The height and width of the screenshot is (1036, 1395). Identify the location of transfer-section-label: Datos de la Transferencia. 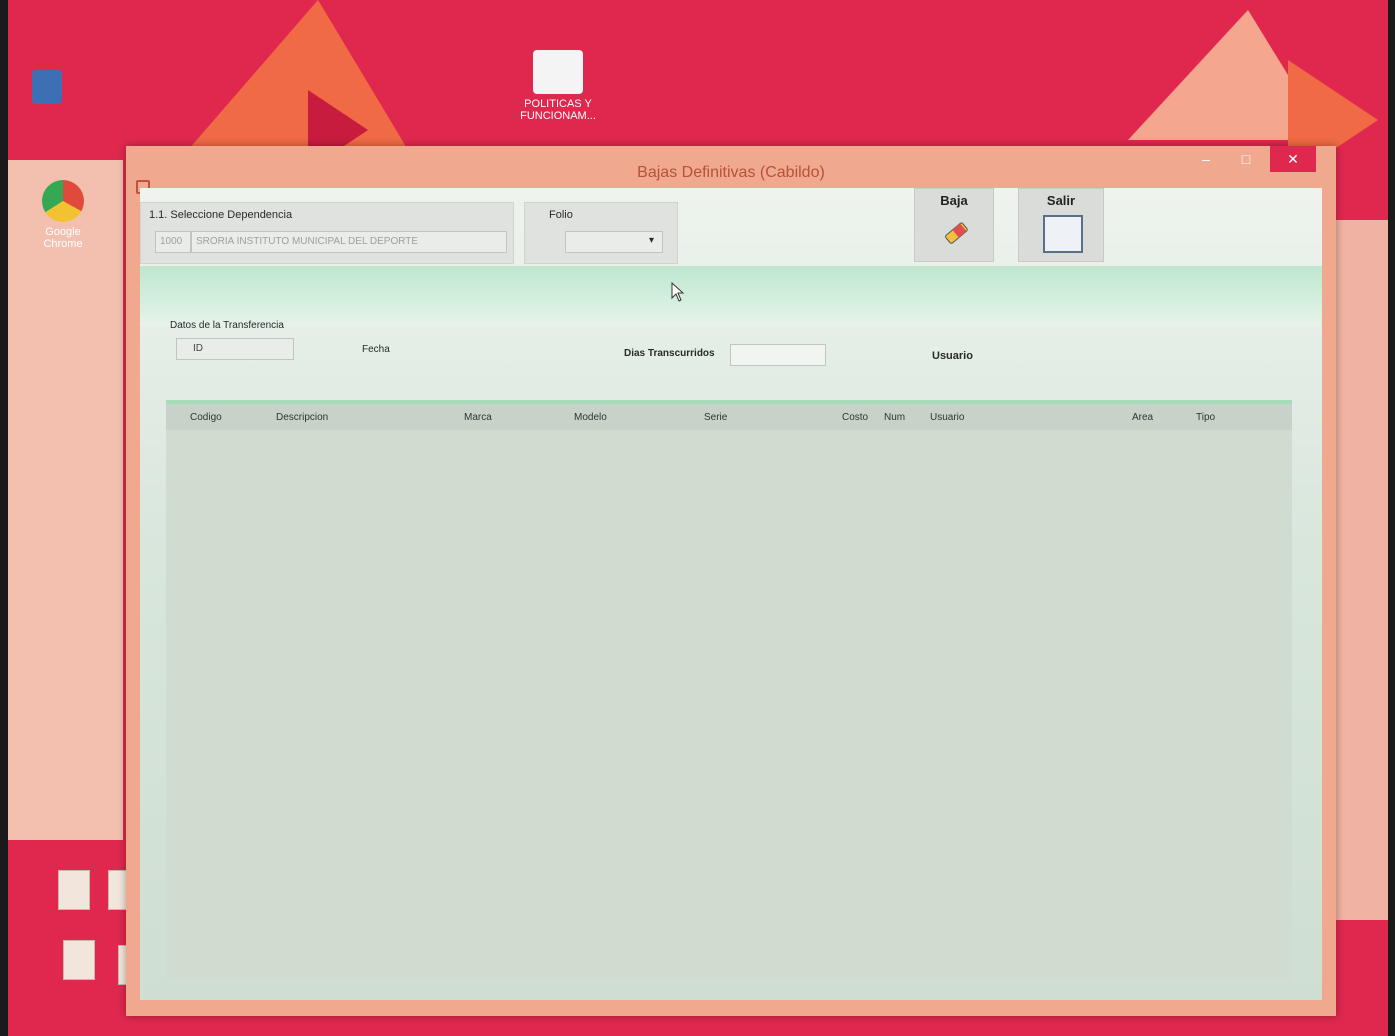
(227, 325).